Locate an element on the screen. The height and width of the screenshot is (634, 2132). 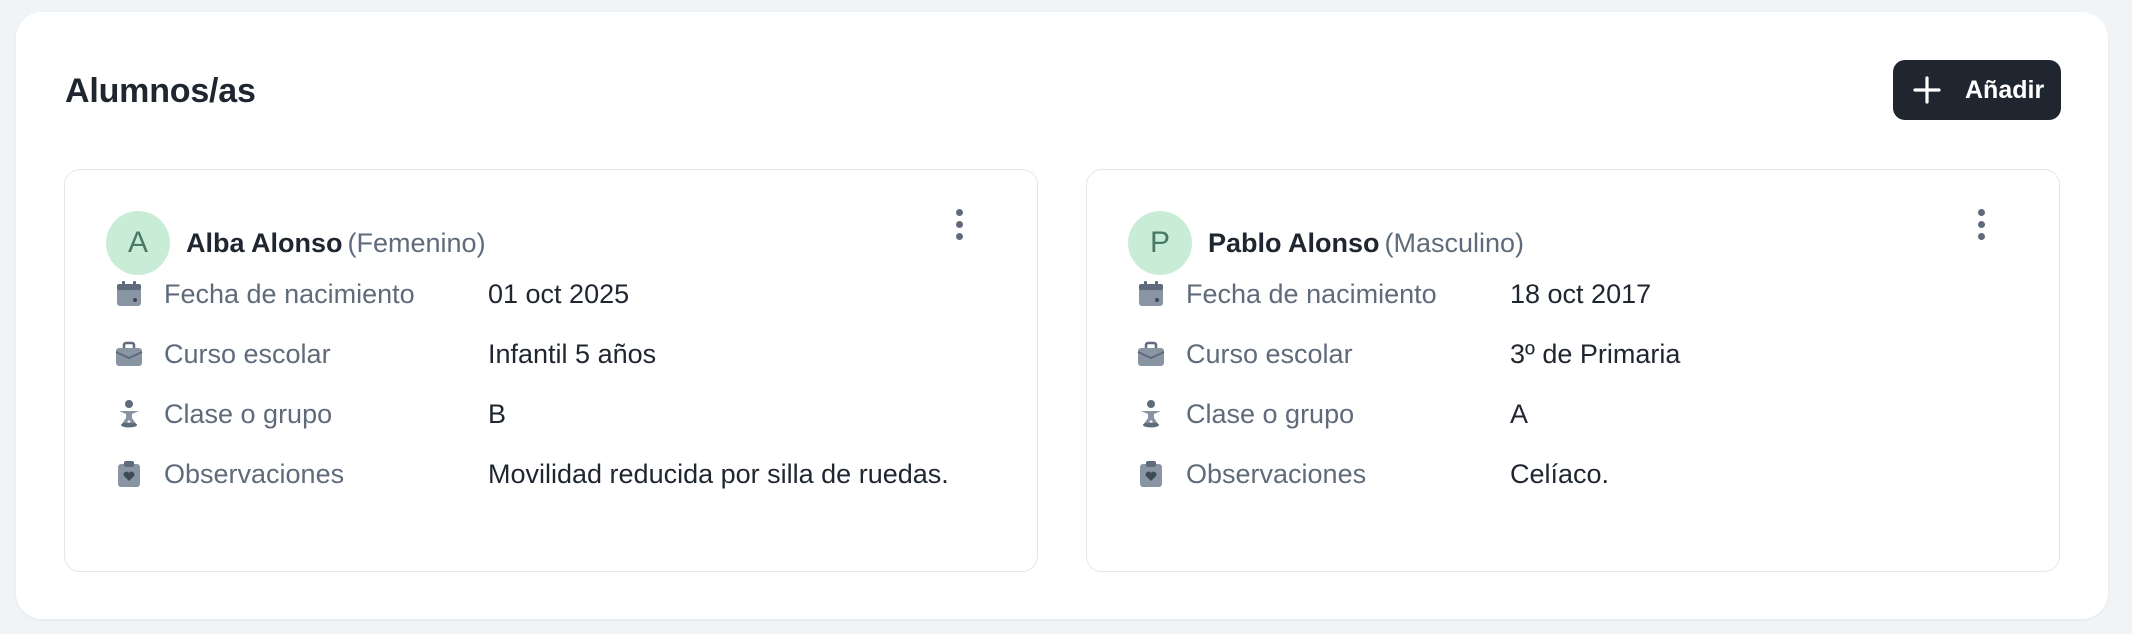
student-full-name: Pablo Alonso is located at coordinates (1294, 243).